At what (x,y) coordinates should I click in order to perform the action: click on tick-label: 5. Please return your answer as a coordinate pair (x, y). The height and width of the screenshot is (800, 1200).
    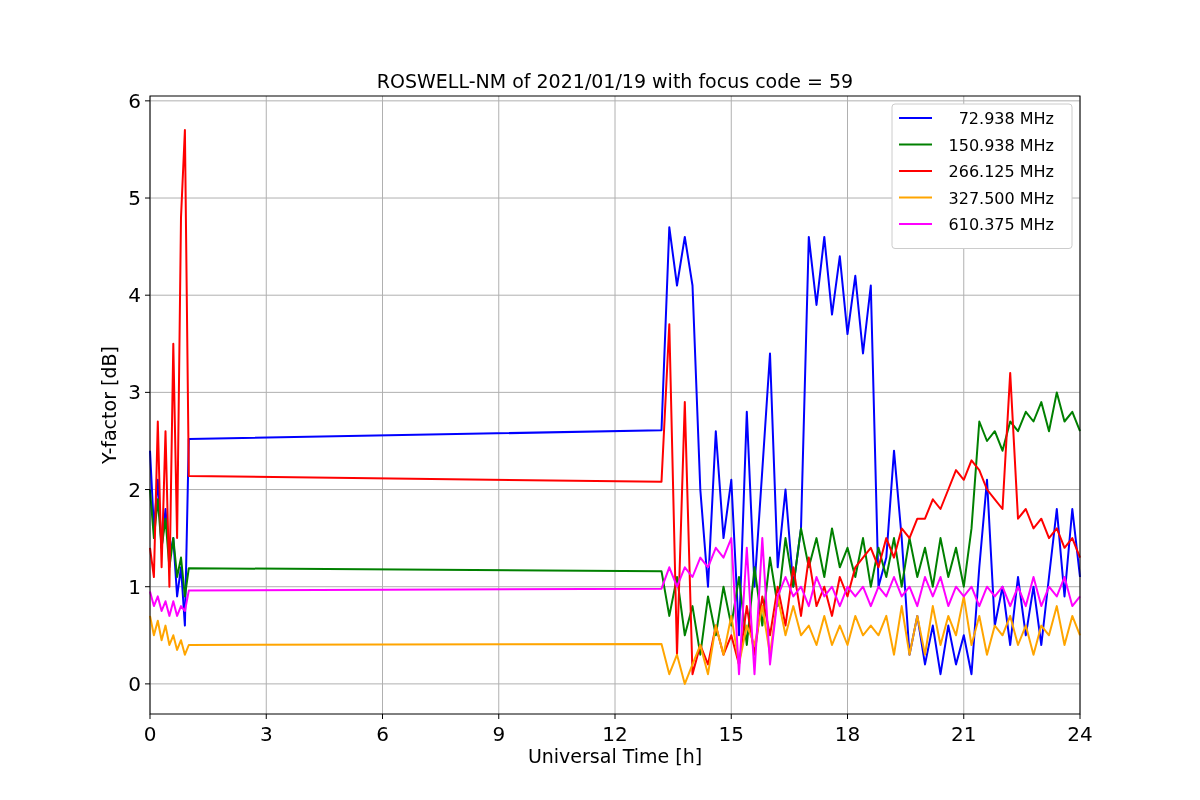
    Looking at the image, I should click on (134, 198).